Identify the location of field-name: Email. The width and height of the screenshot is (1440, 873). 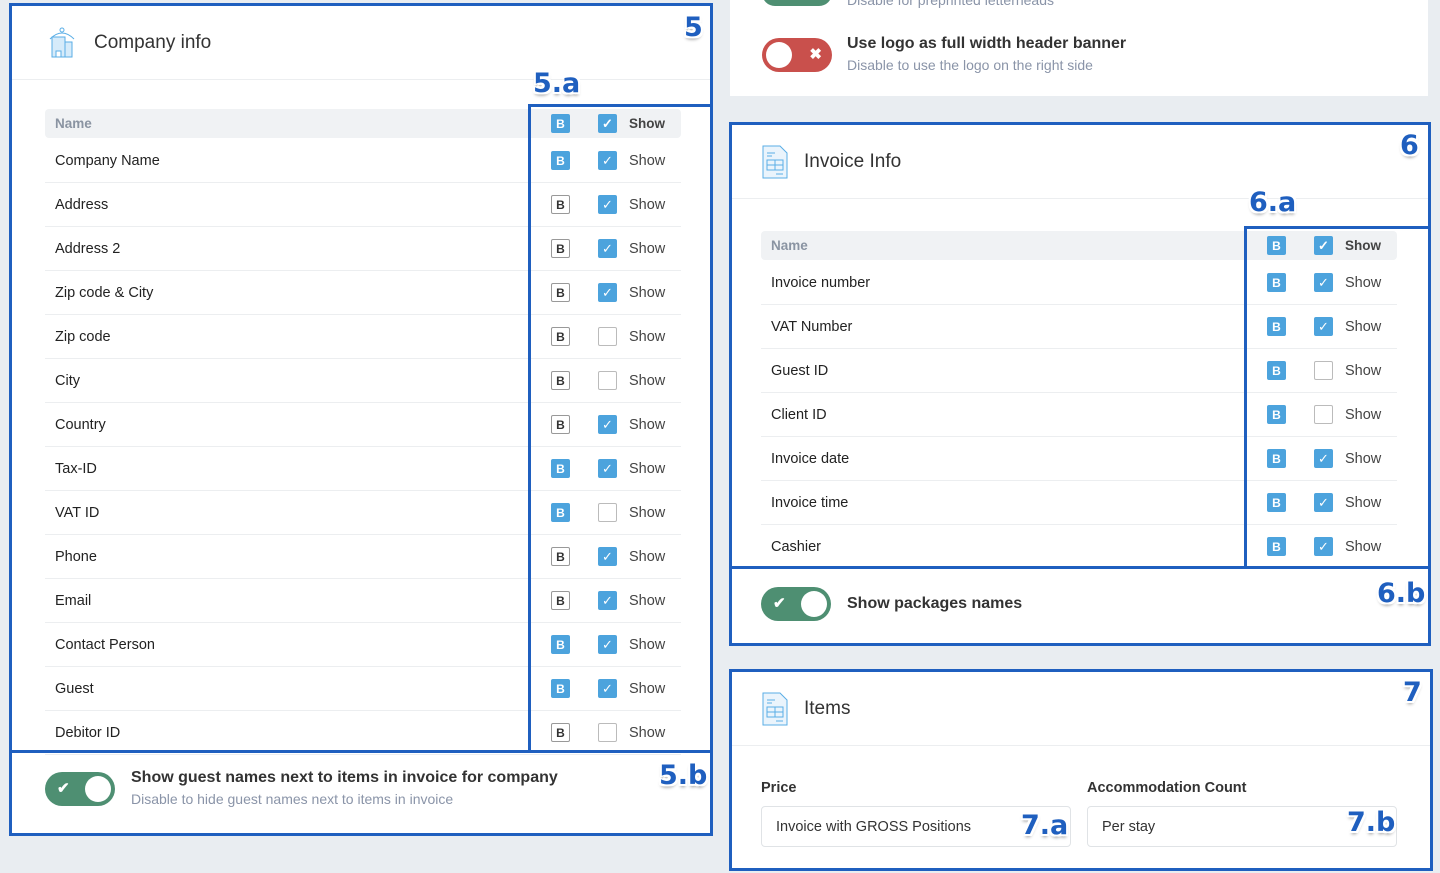
(73, 600).